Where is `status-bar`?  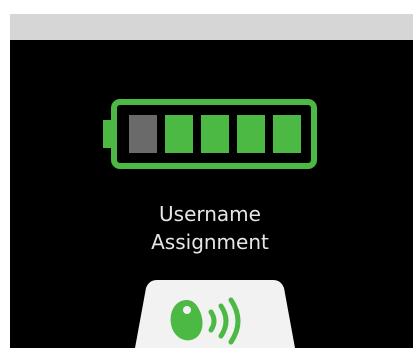
status-bar is located at coordinates (211, 27).